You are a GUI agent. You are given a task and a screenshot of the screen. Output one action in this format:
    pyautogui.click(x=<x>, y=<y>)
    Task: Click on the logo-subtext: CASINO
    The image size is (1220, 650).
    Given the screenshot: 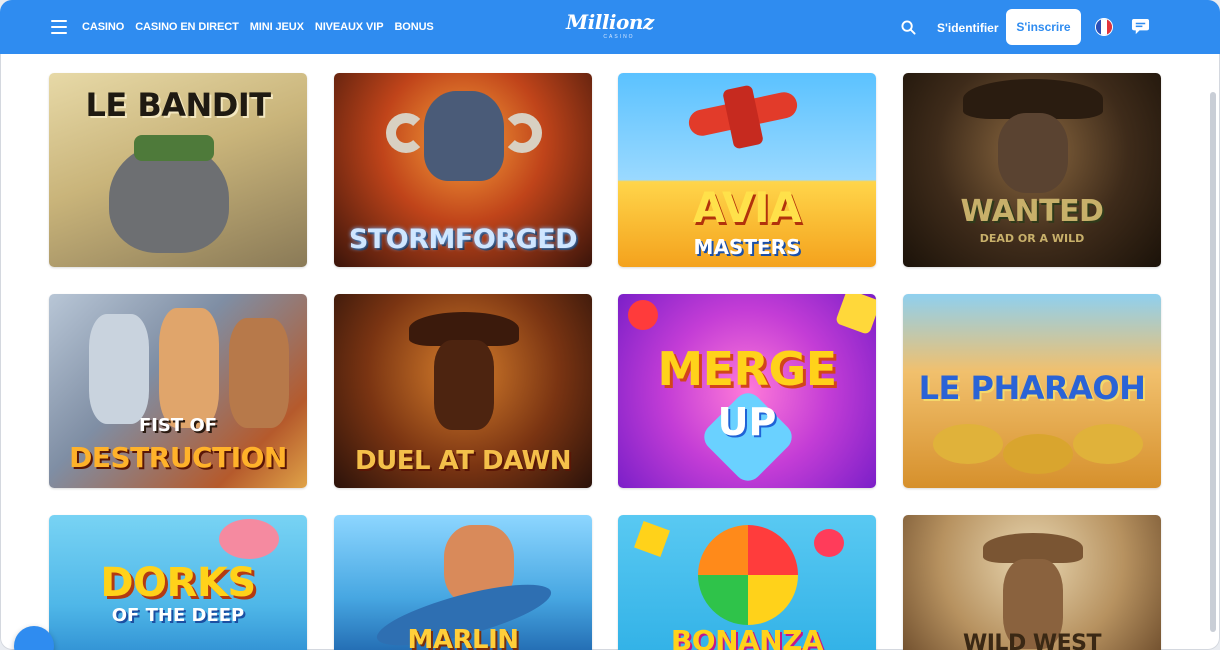 What is the action you would take?
    pyautogui.click(x=619, y=37)
    